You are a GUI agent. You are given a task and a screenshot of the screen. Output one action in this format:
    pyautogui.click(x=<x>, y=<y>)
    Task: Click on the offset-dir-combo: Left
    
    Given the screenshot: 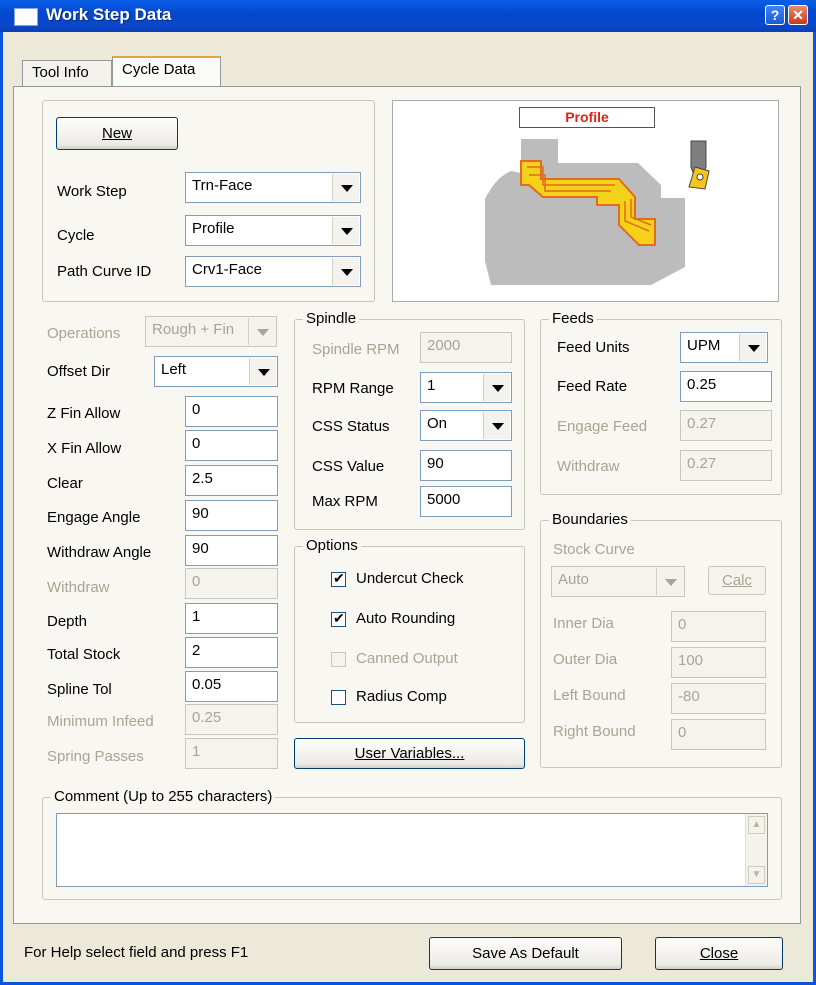 What is the action you would take?
    pyautogui.click(x=216, y=371)
    